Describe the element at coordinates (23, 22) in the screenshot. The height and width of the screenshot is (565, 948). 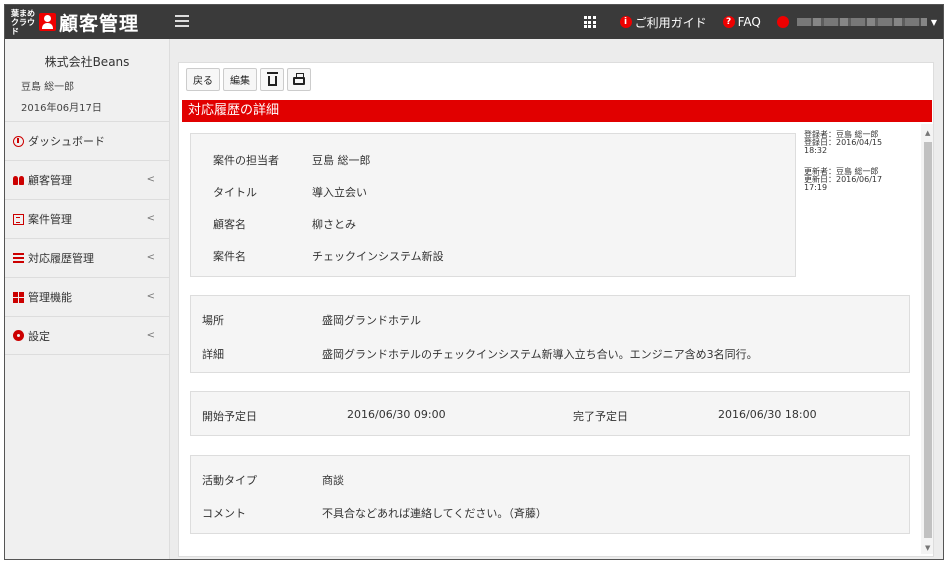
I see `logo-brand: 葉まめクラウド` at that location.